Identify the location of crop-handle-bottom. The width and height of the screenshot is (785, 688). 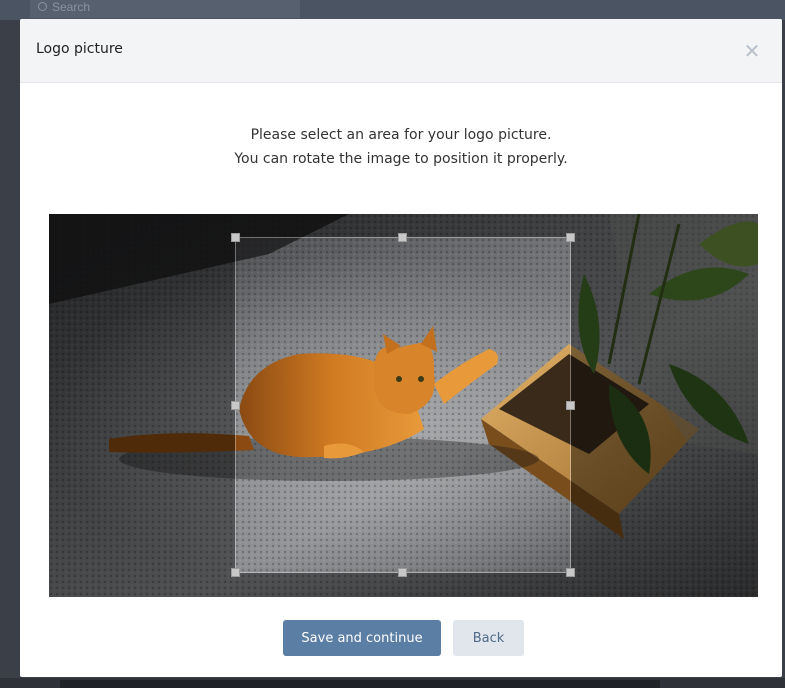
(402, 572).